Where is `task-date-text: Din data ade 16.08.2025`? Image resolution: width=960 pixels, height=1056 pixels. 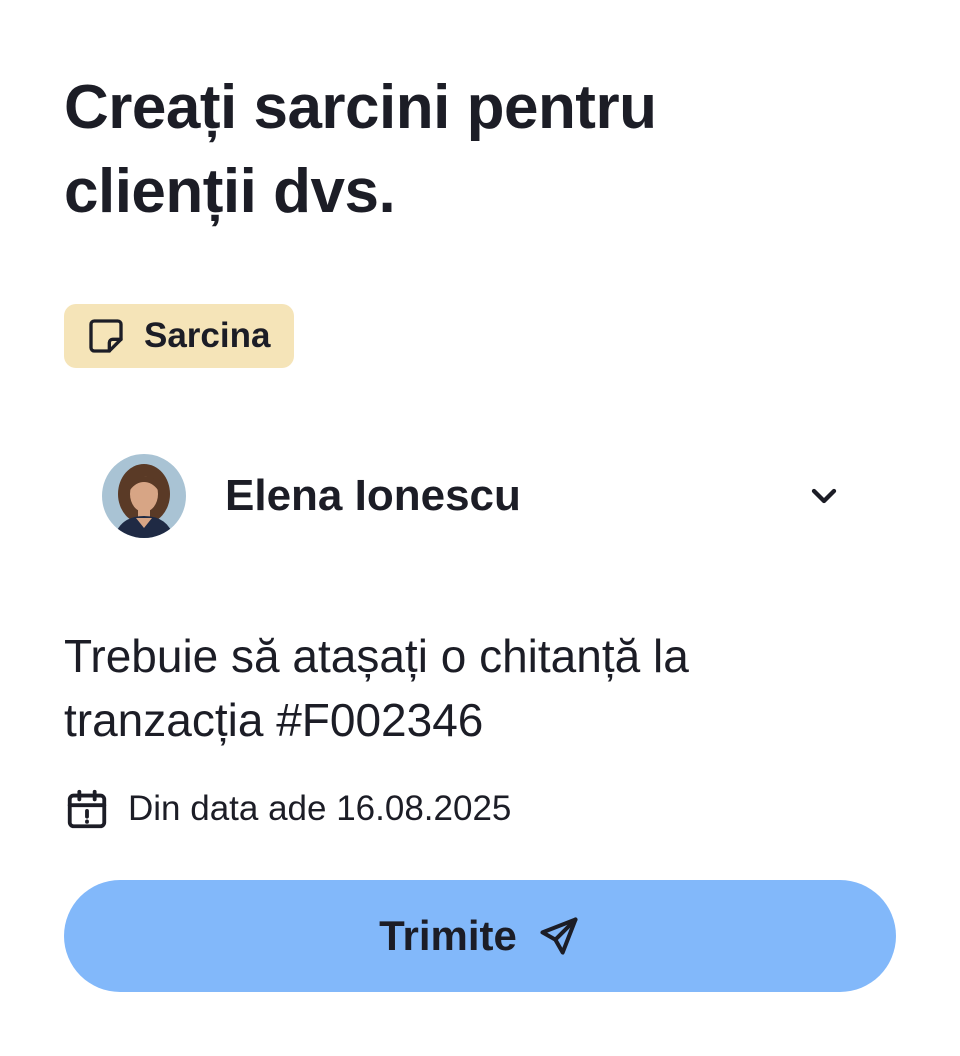
task-date-text: Din data ade 16.08.2025 is located at coordinates (320, 808).